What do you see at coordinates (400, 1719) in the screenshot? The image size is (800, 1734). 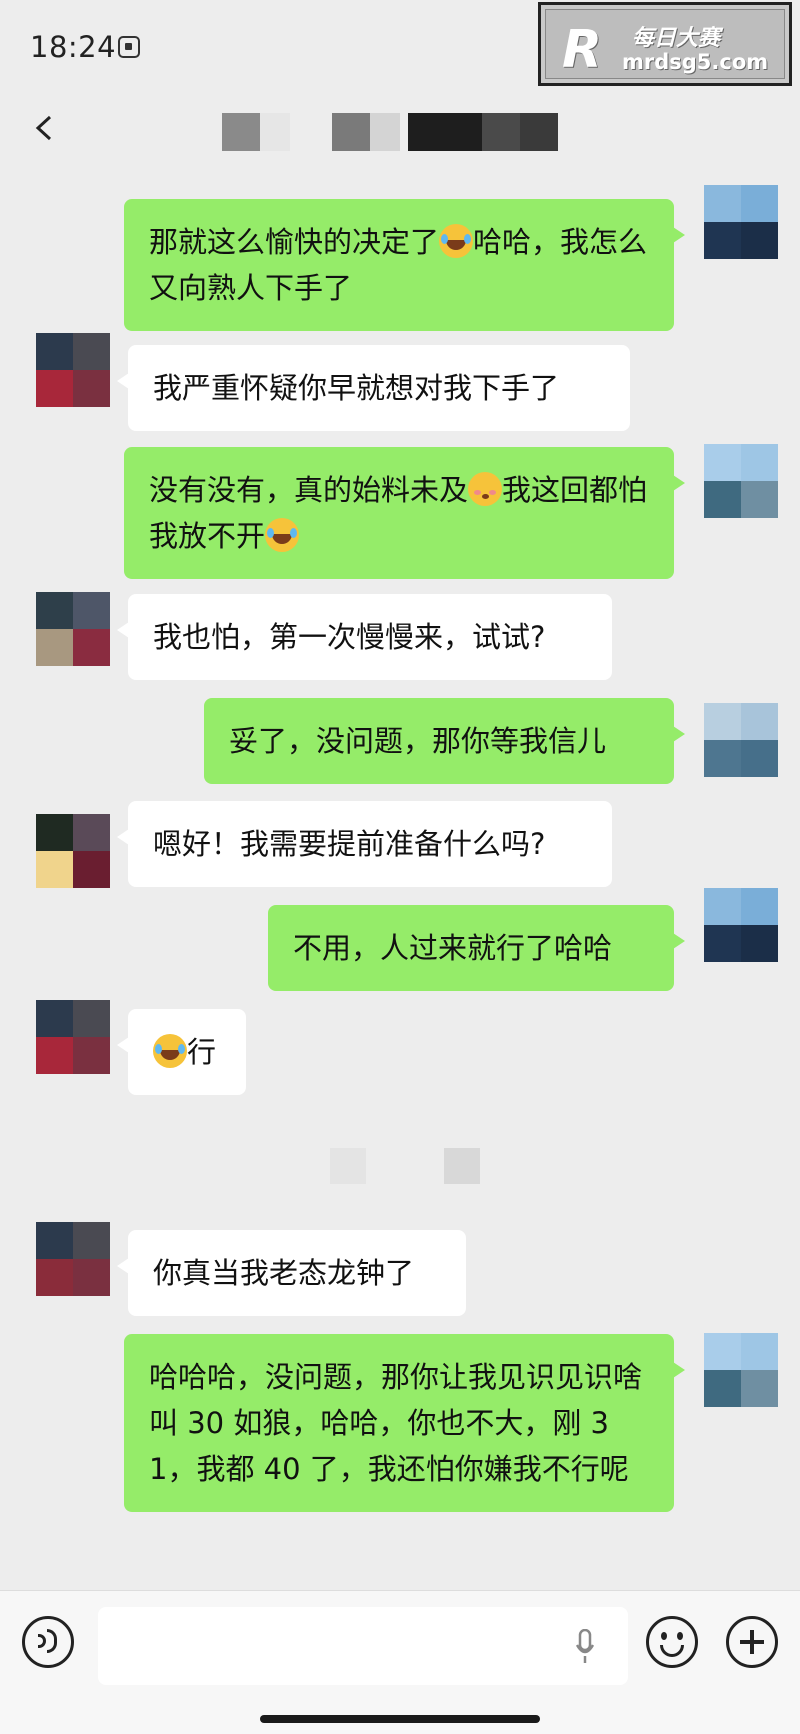 I see `home-indicator` at bounding box center [400, 1719].